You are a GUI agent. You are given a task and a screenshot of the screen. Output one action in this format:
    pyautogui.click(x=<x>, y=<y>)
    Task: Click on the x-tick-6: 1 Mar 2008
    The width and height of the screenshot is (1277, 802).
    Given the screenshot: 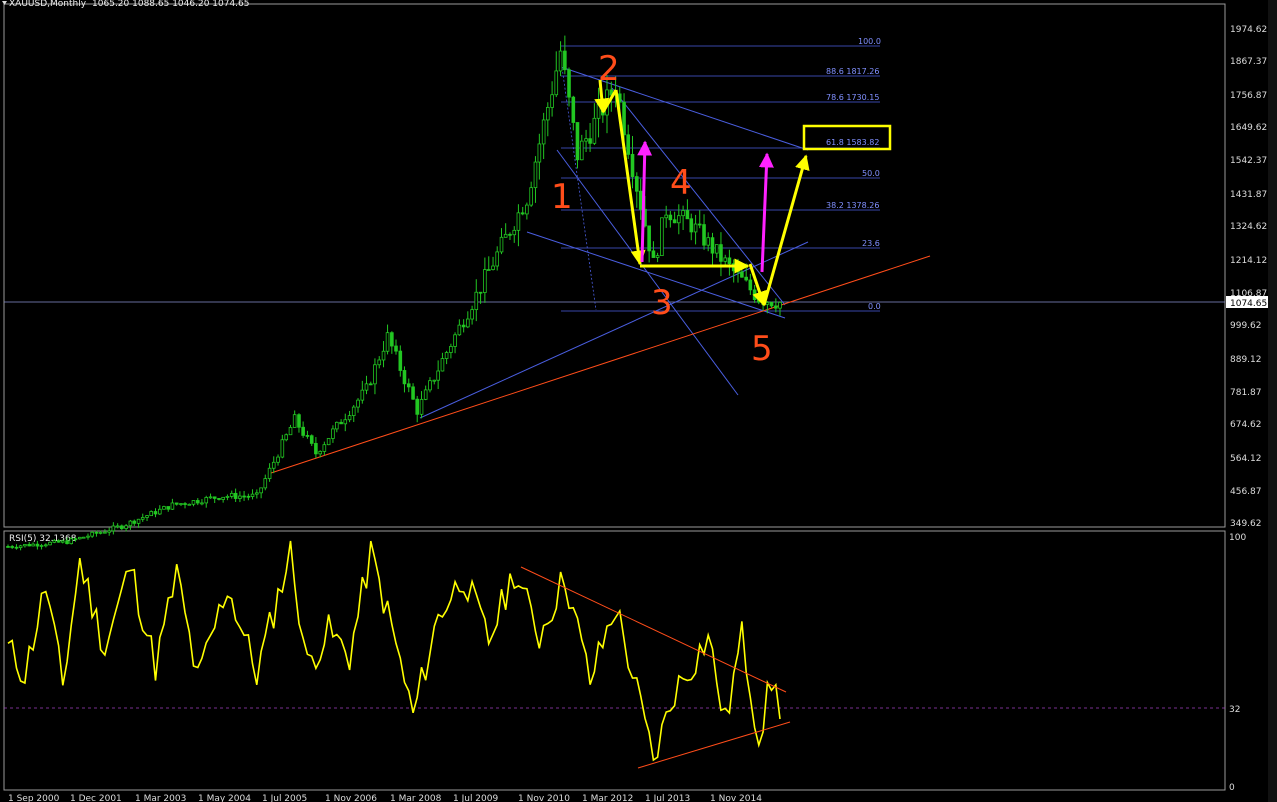 What is the action you would take?
    pyautogui.click(x=416, y=798)
    